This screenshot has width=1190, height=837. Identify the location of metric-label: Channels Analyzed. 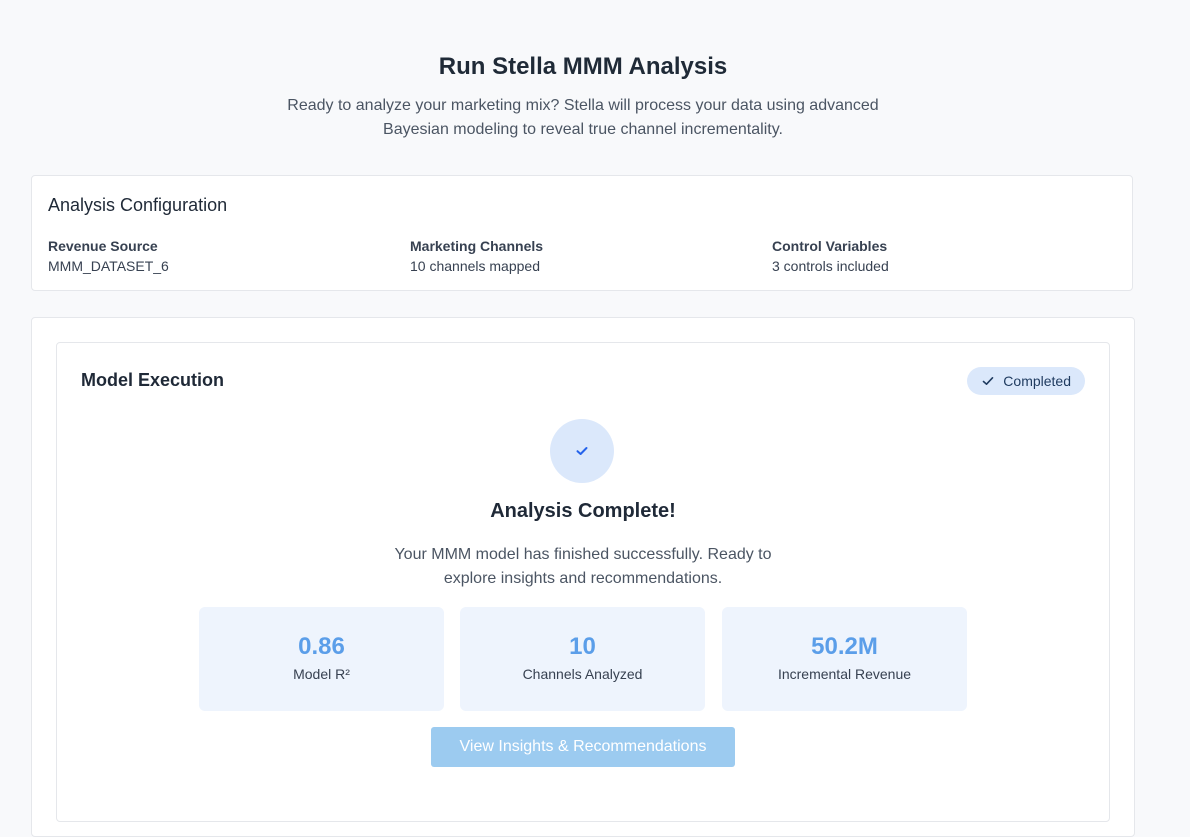
(582, 674).